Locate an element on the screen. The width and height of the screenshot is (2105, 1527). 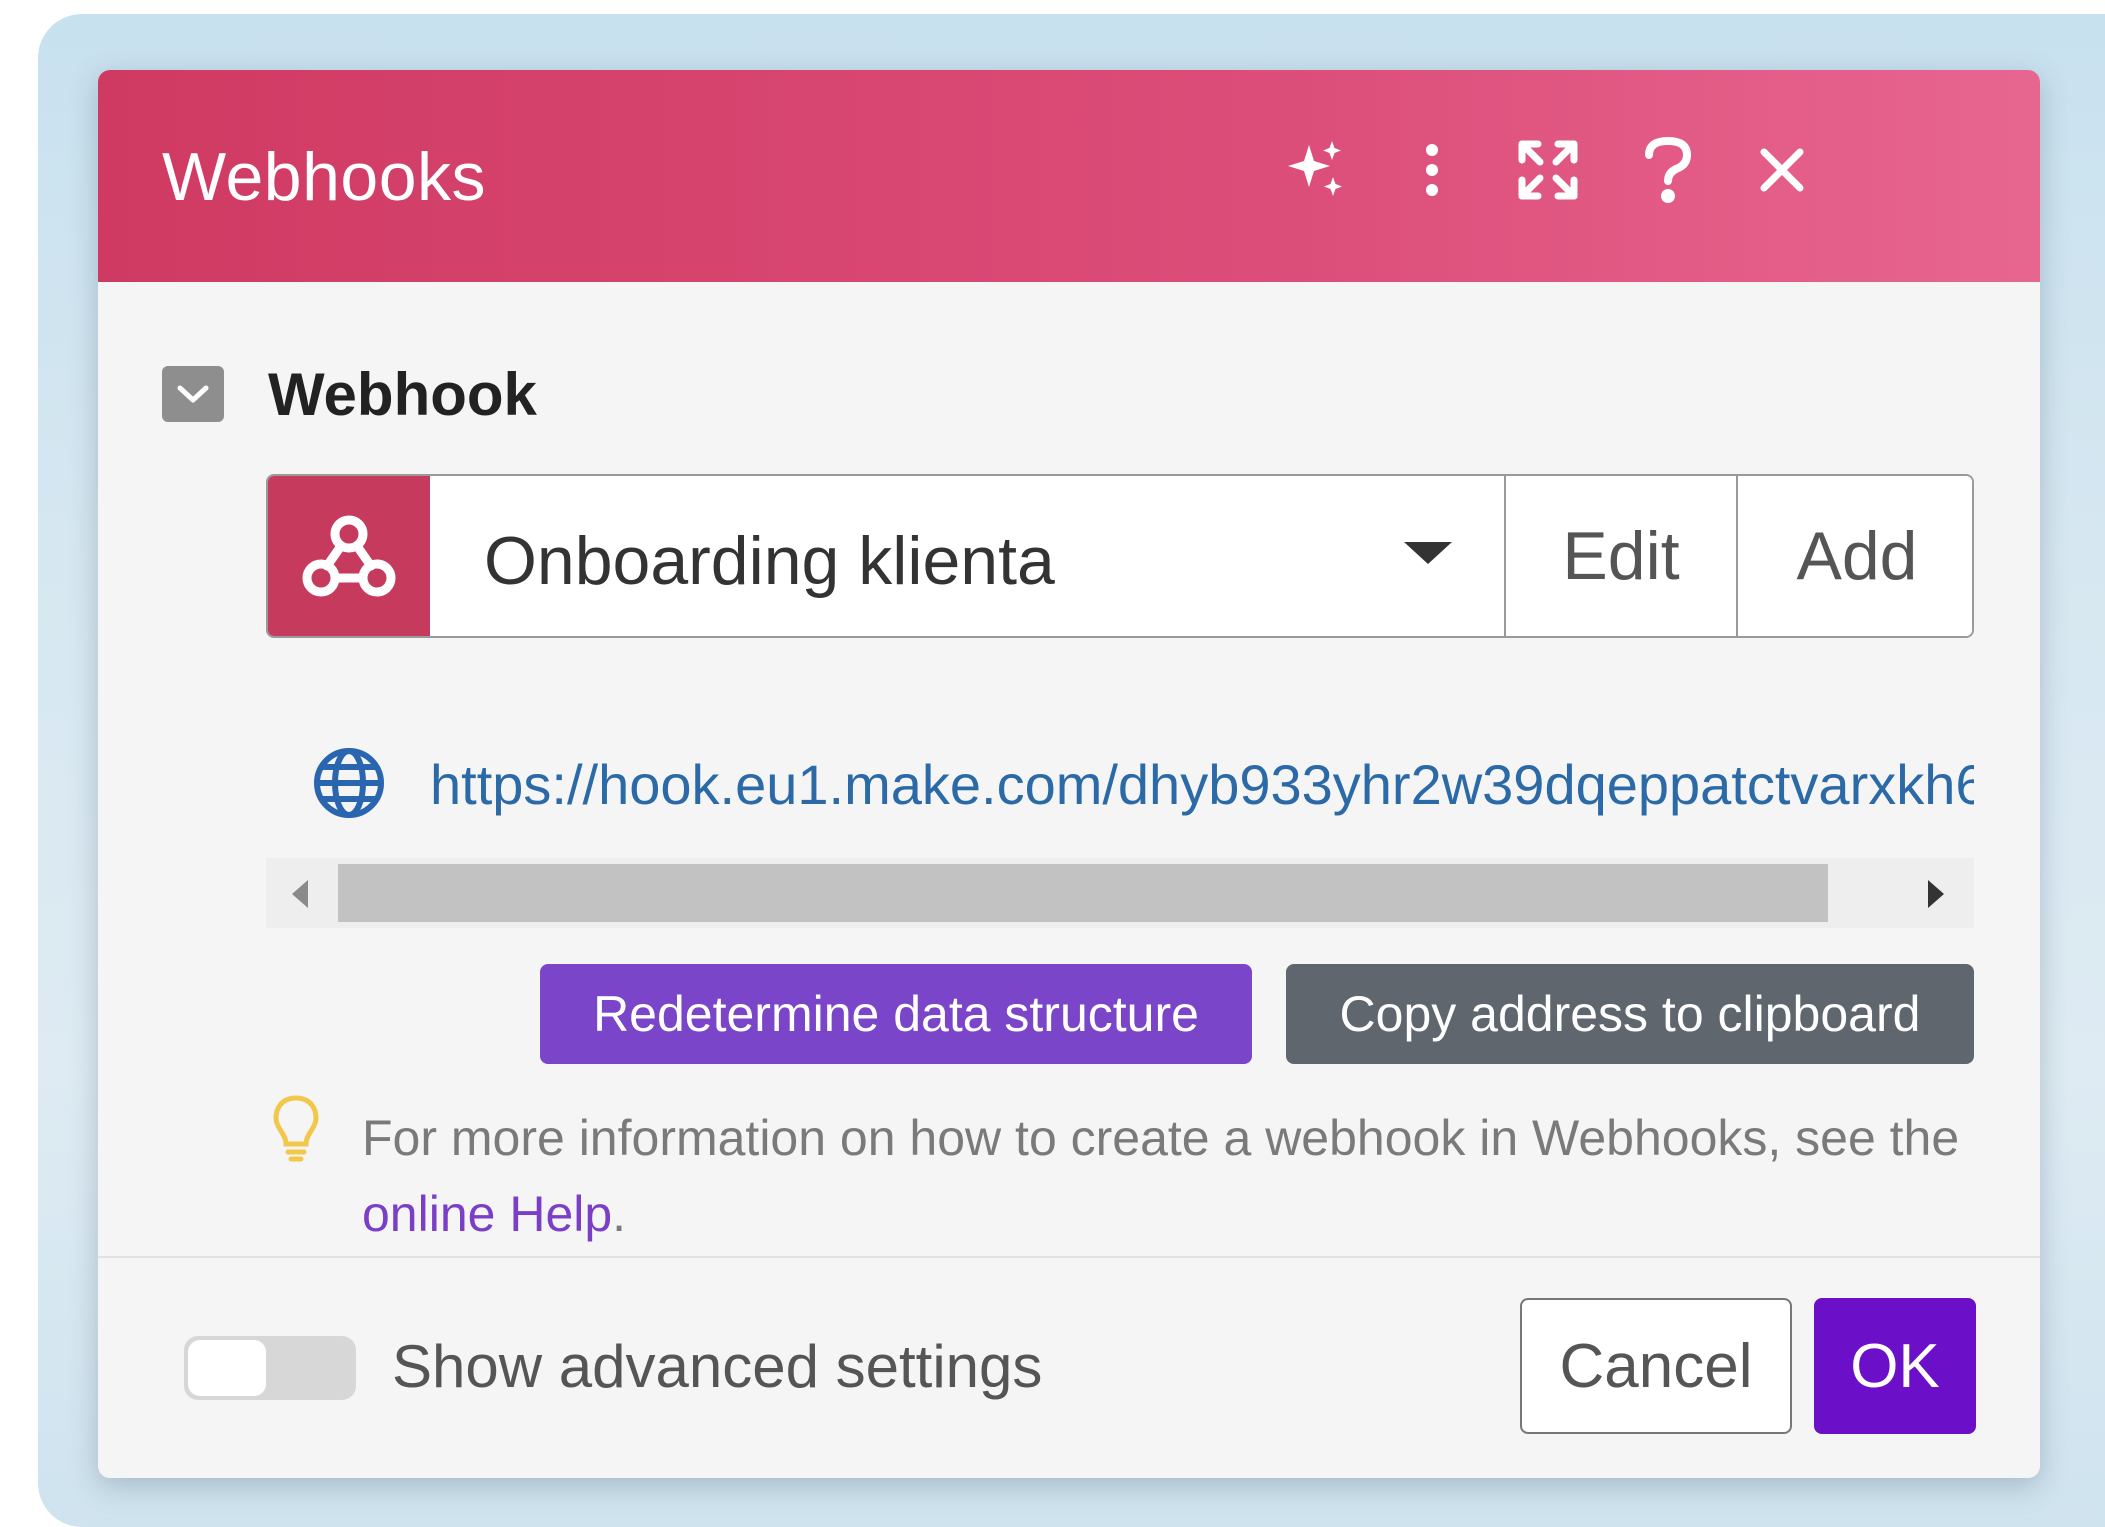
copy-address-button: Copy address to clipboard is located at coordinates (1630, 1014).